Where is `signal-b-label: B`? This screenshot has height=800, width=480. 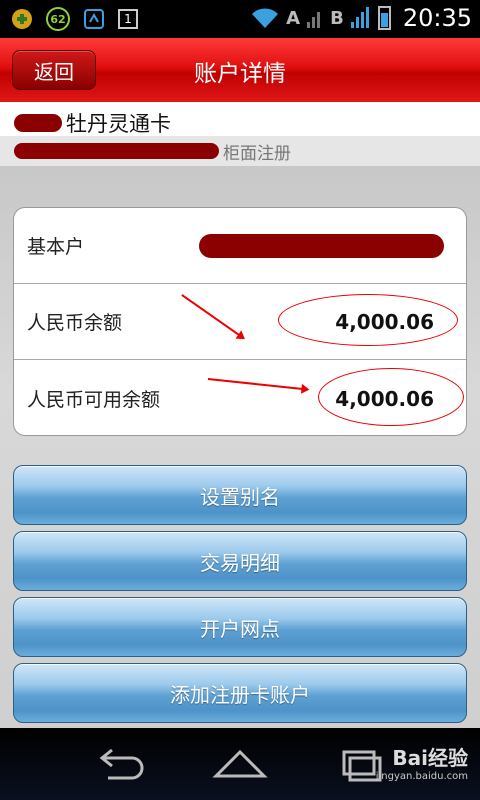 signal-b-label: B is located at coordinates (337, 18).